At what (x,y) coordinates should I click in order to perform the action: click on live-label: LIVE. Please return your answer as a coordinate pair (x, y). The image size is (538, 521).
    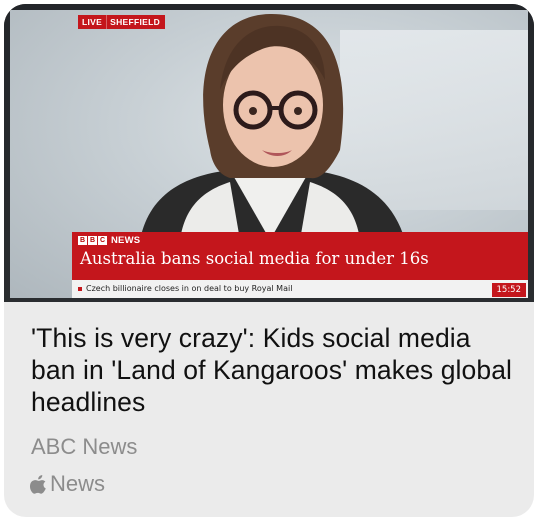
    Looking at the image, I should click on (92, 22).